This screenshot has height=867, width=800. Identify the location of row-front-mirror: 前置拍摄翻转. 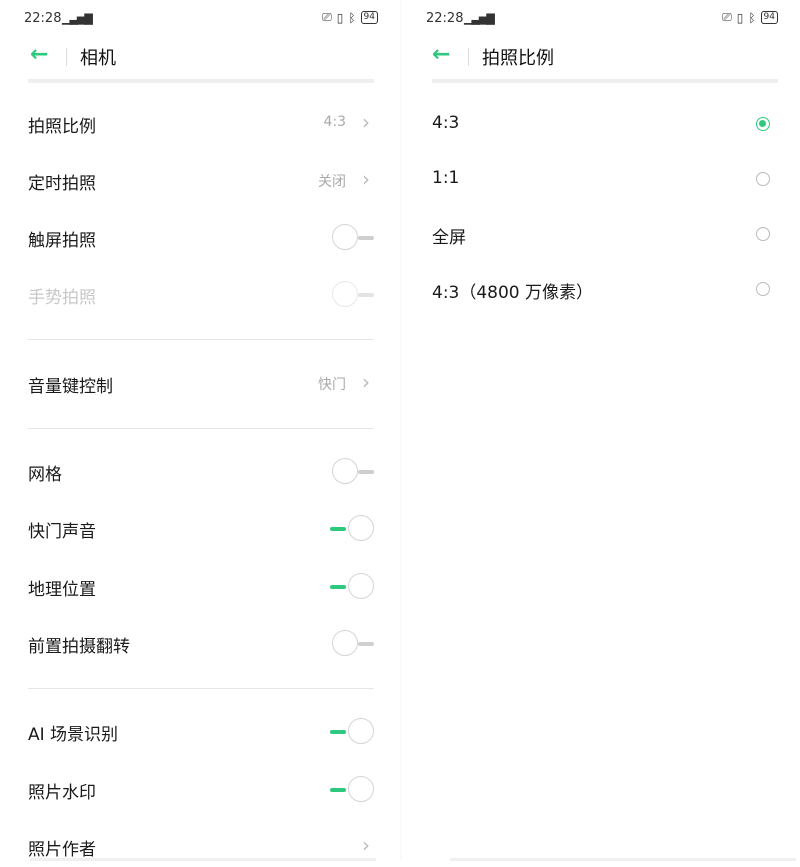
(201, 644).